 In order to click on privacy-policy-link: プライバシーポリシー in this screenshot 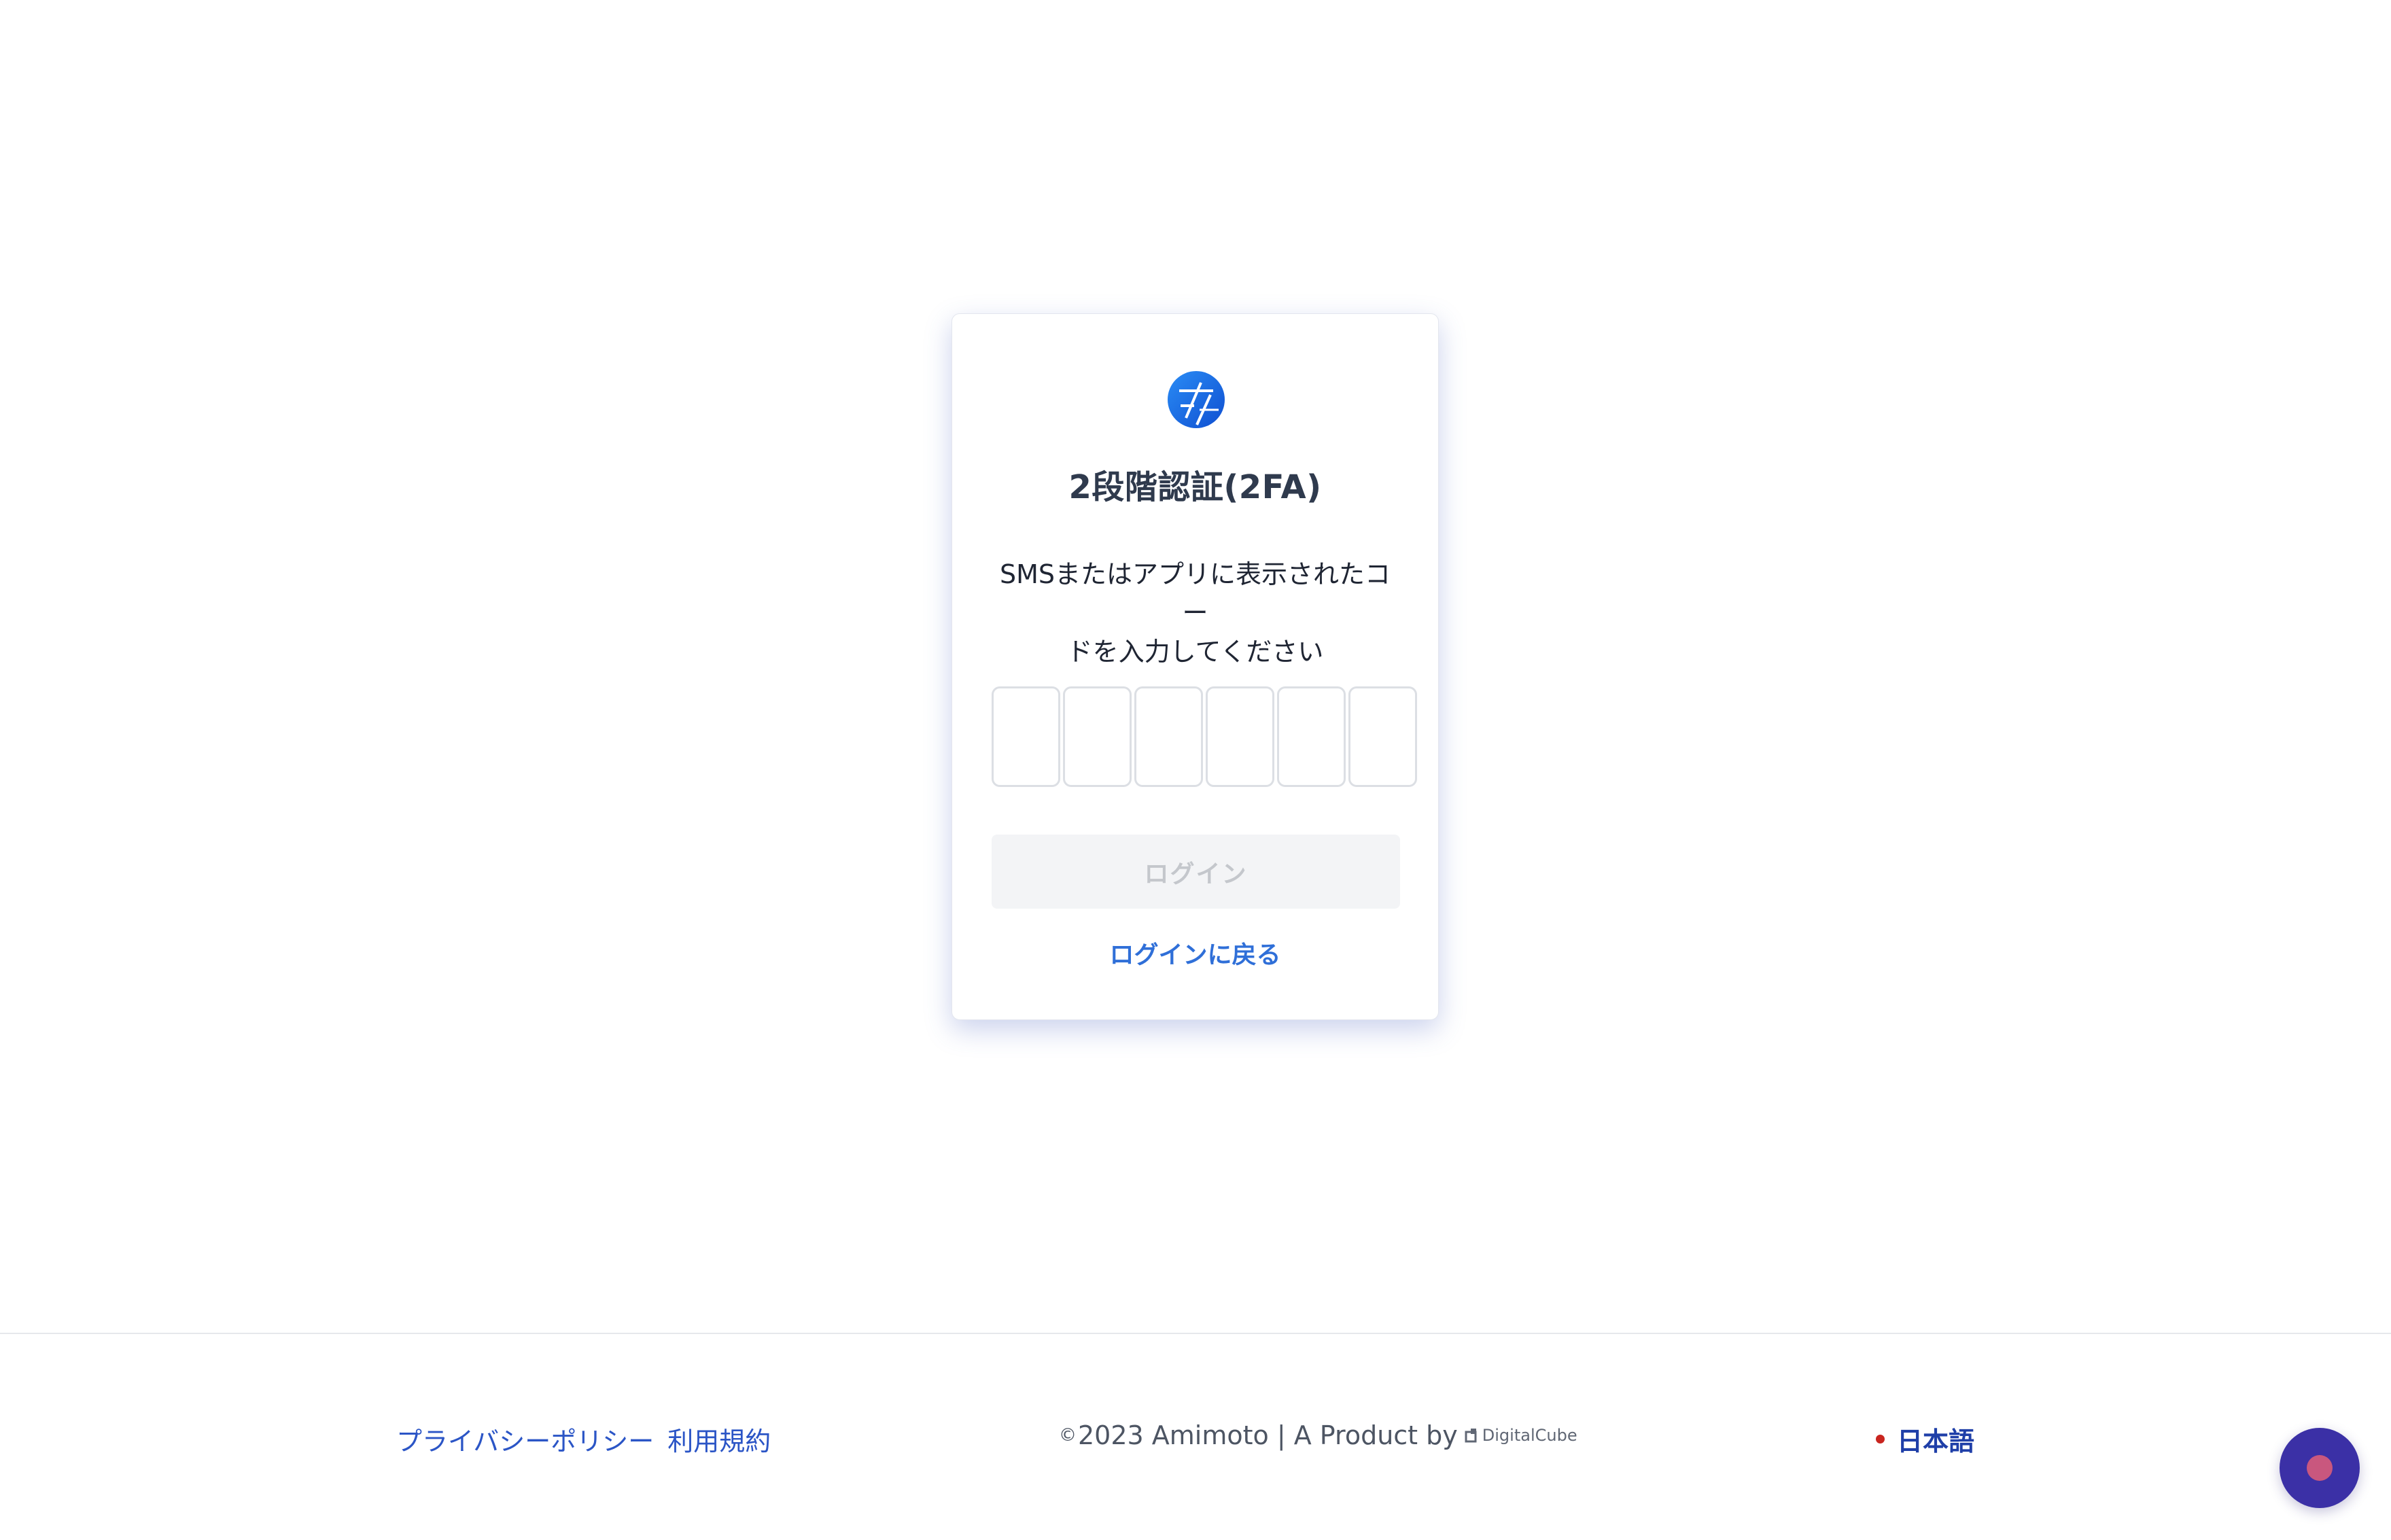, I will do `click(525, 1439)`.